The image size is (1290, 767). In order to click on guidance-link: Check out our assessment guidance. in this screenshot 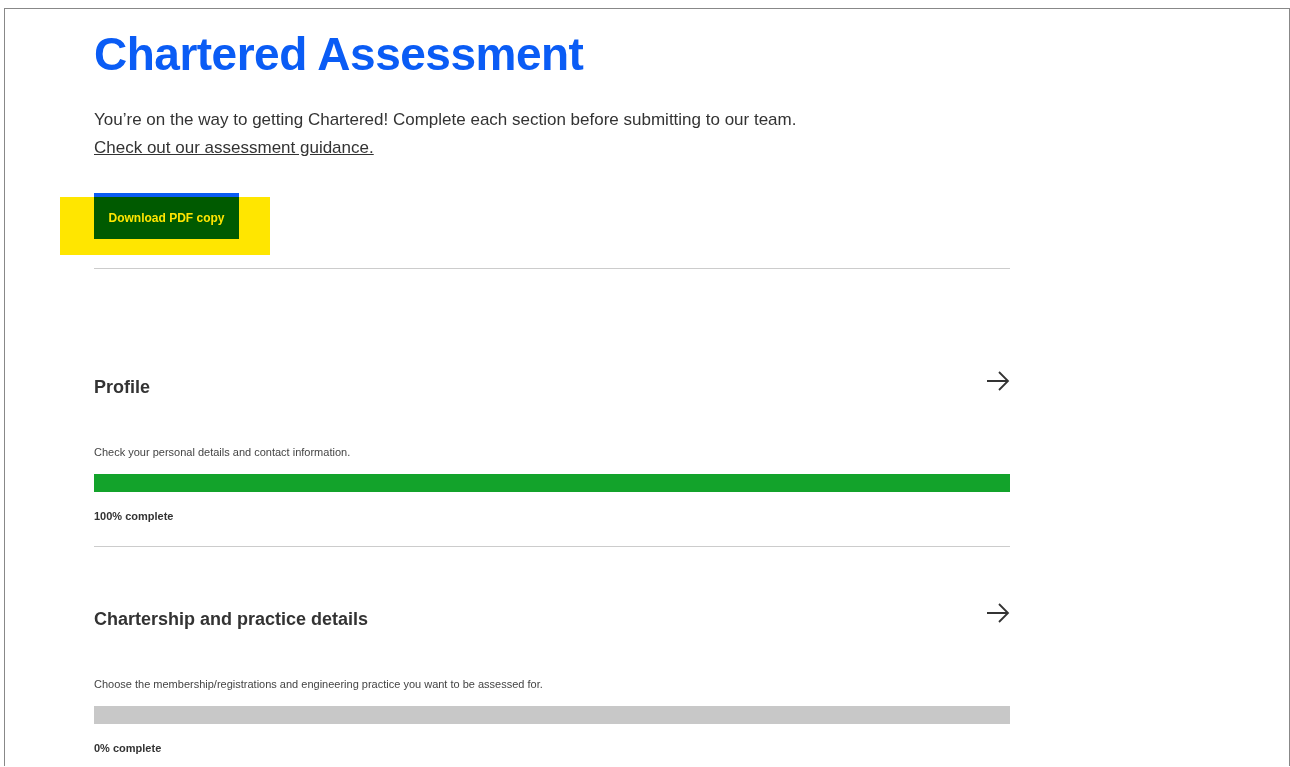, I will do `click(234, 148)`.